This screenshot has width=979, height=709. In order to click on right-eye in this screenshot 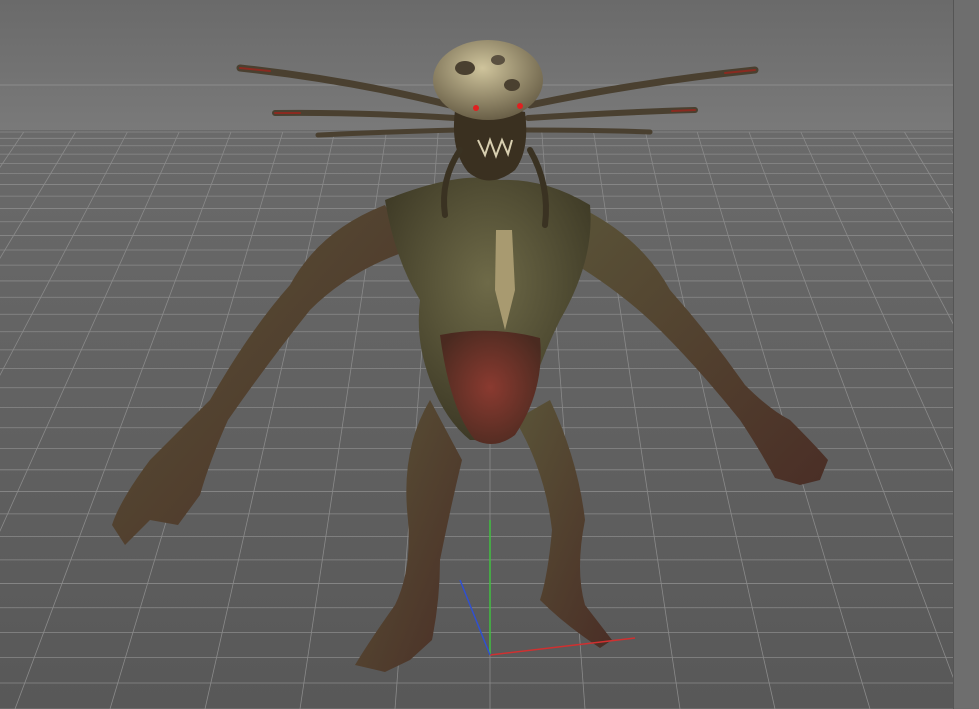, I will do `click(520, 106)`.